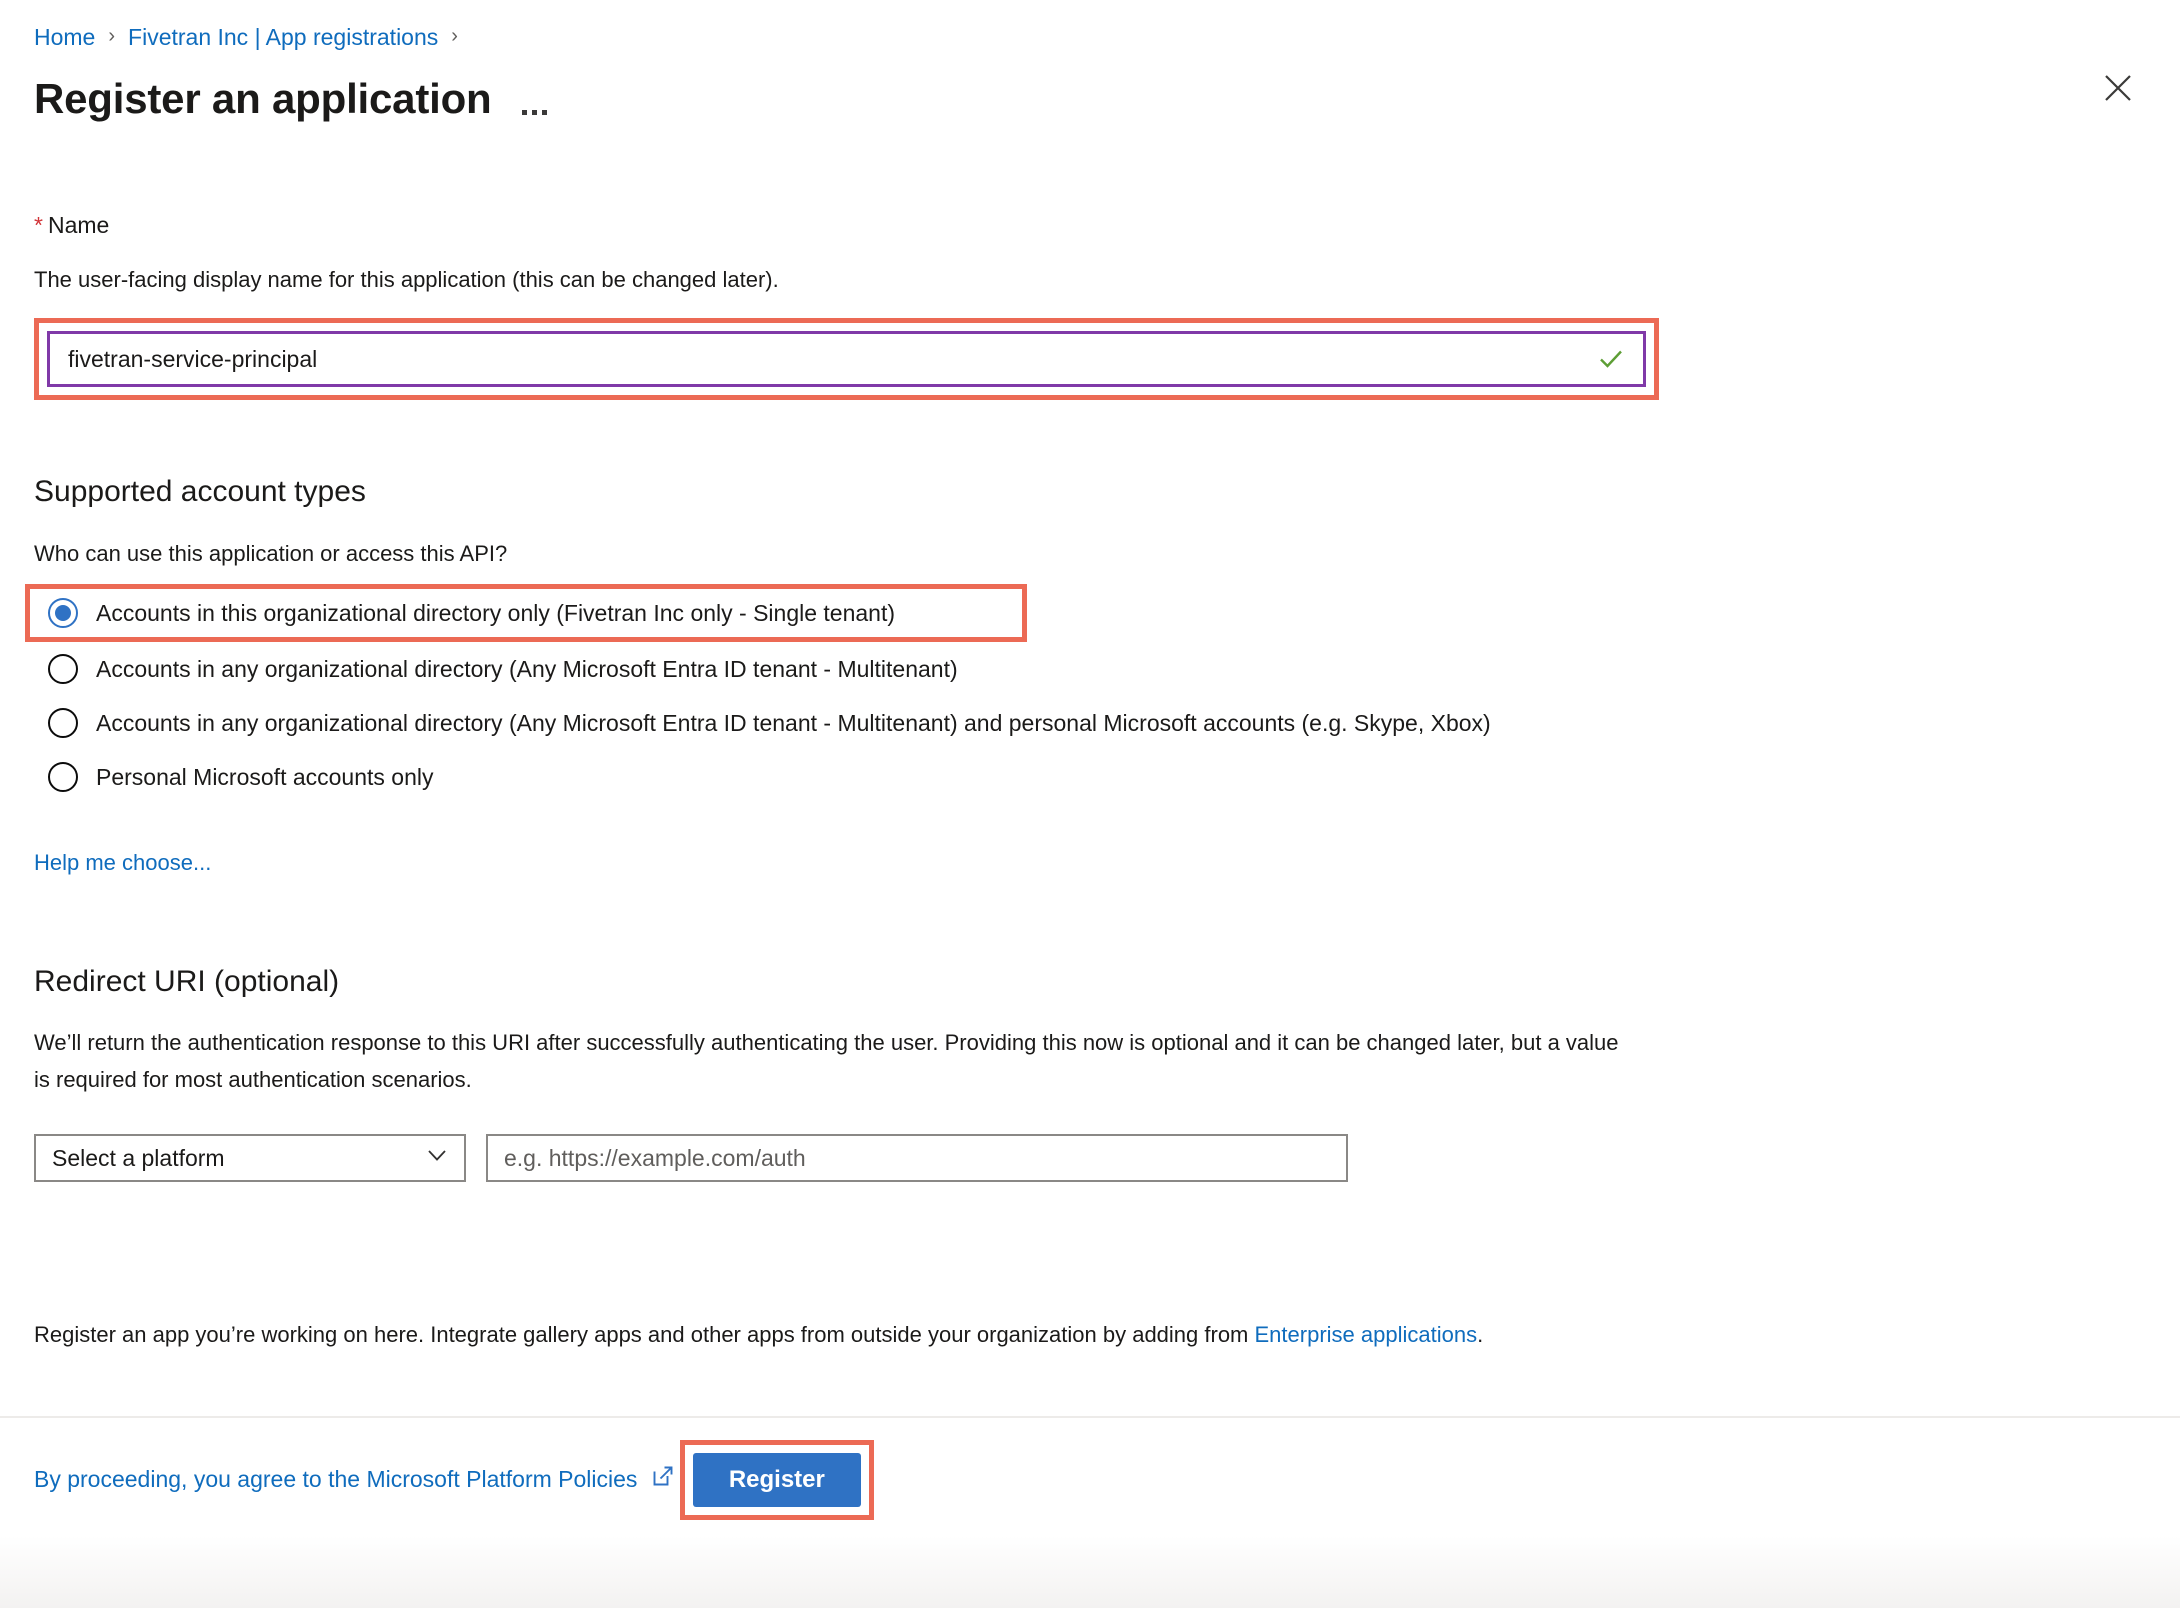 The width and height of the screenshot is (2180, 1608). Describe the element at coordinates (437, 1158) in the screenshot. I see `chevron-down-icon` at that location.